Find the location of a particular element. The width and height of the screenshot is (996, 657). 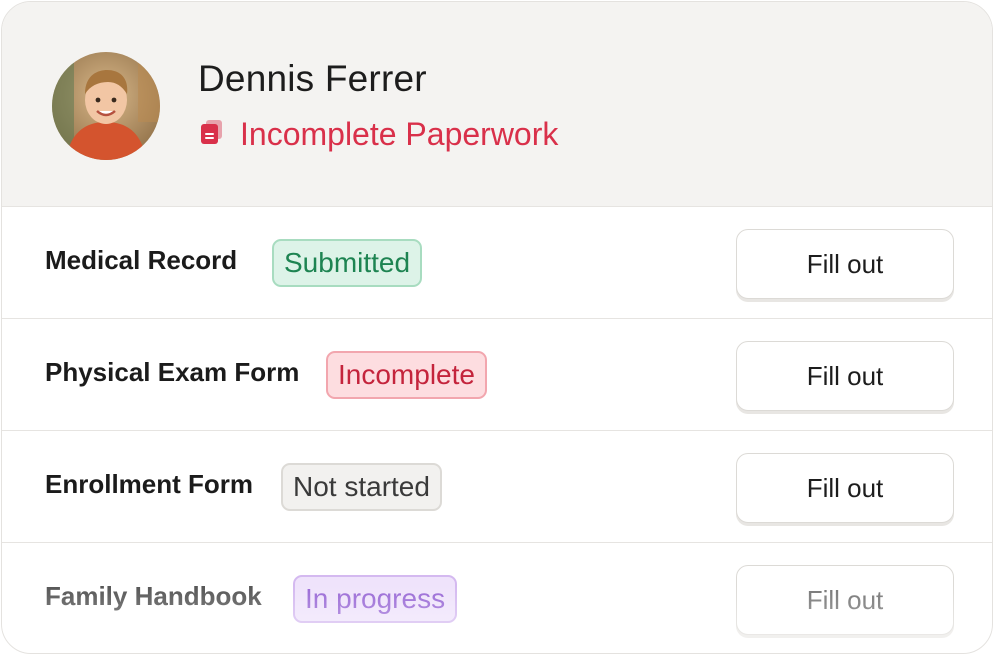

form-name: Family Handbook is located at coordinates (153, 596).